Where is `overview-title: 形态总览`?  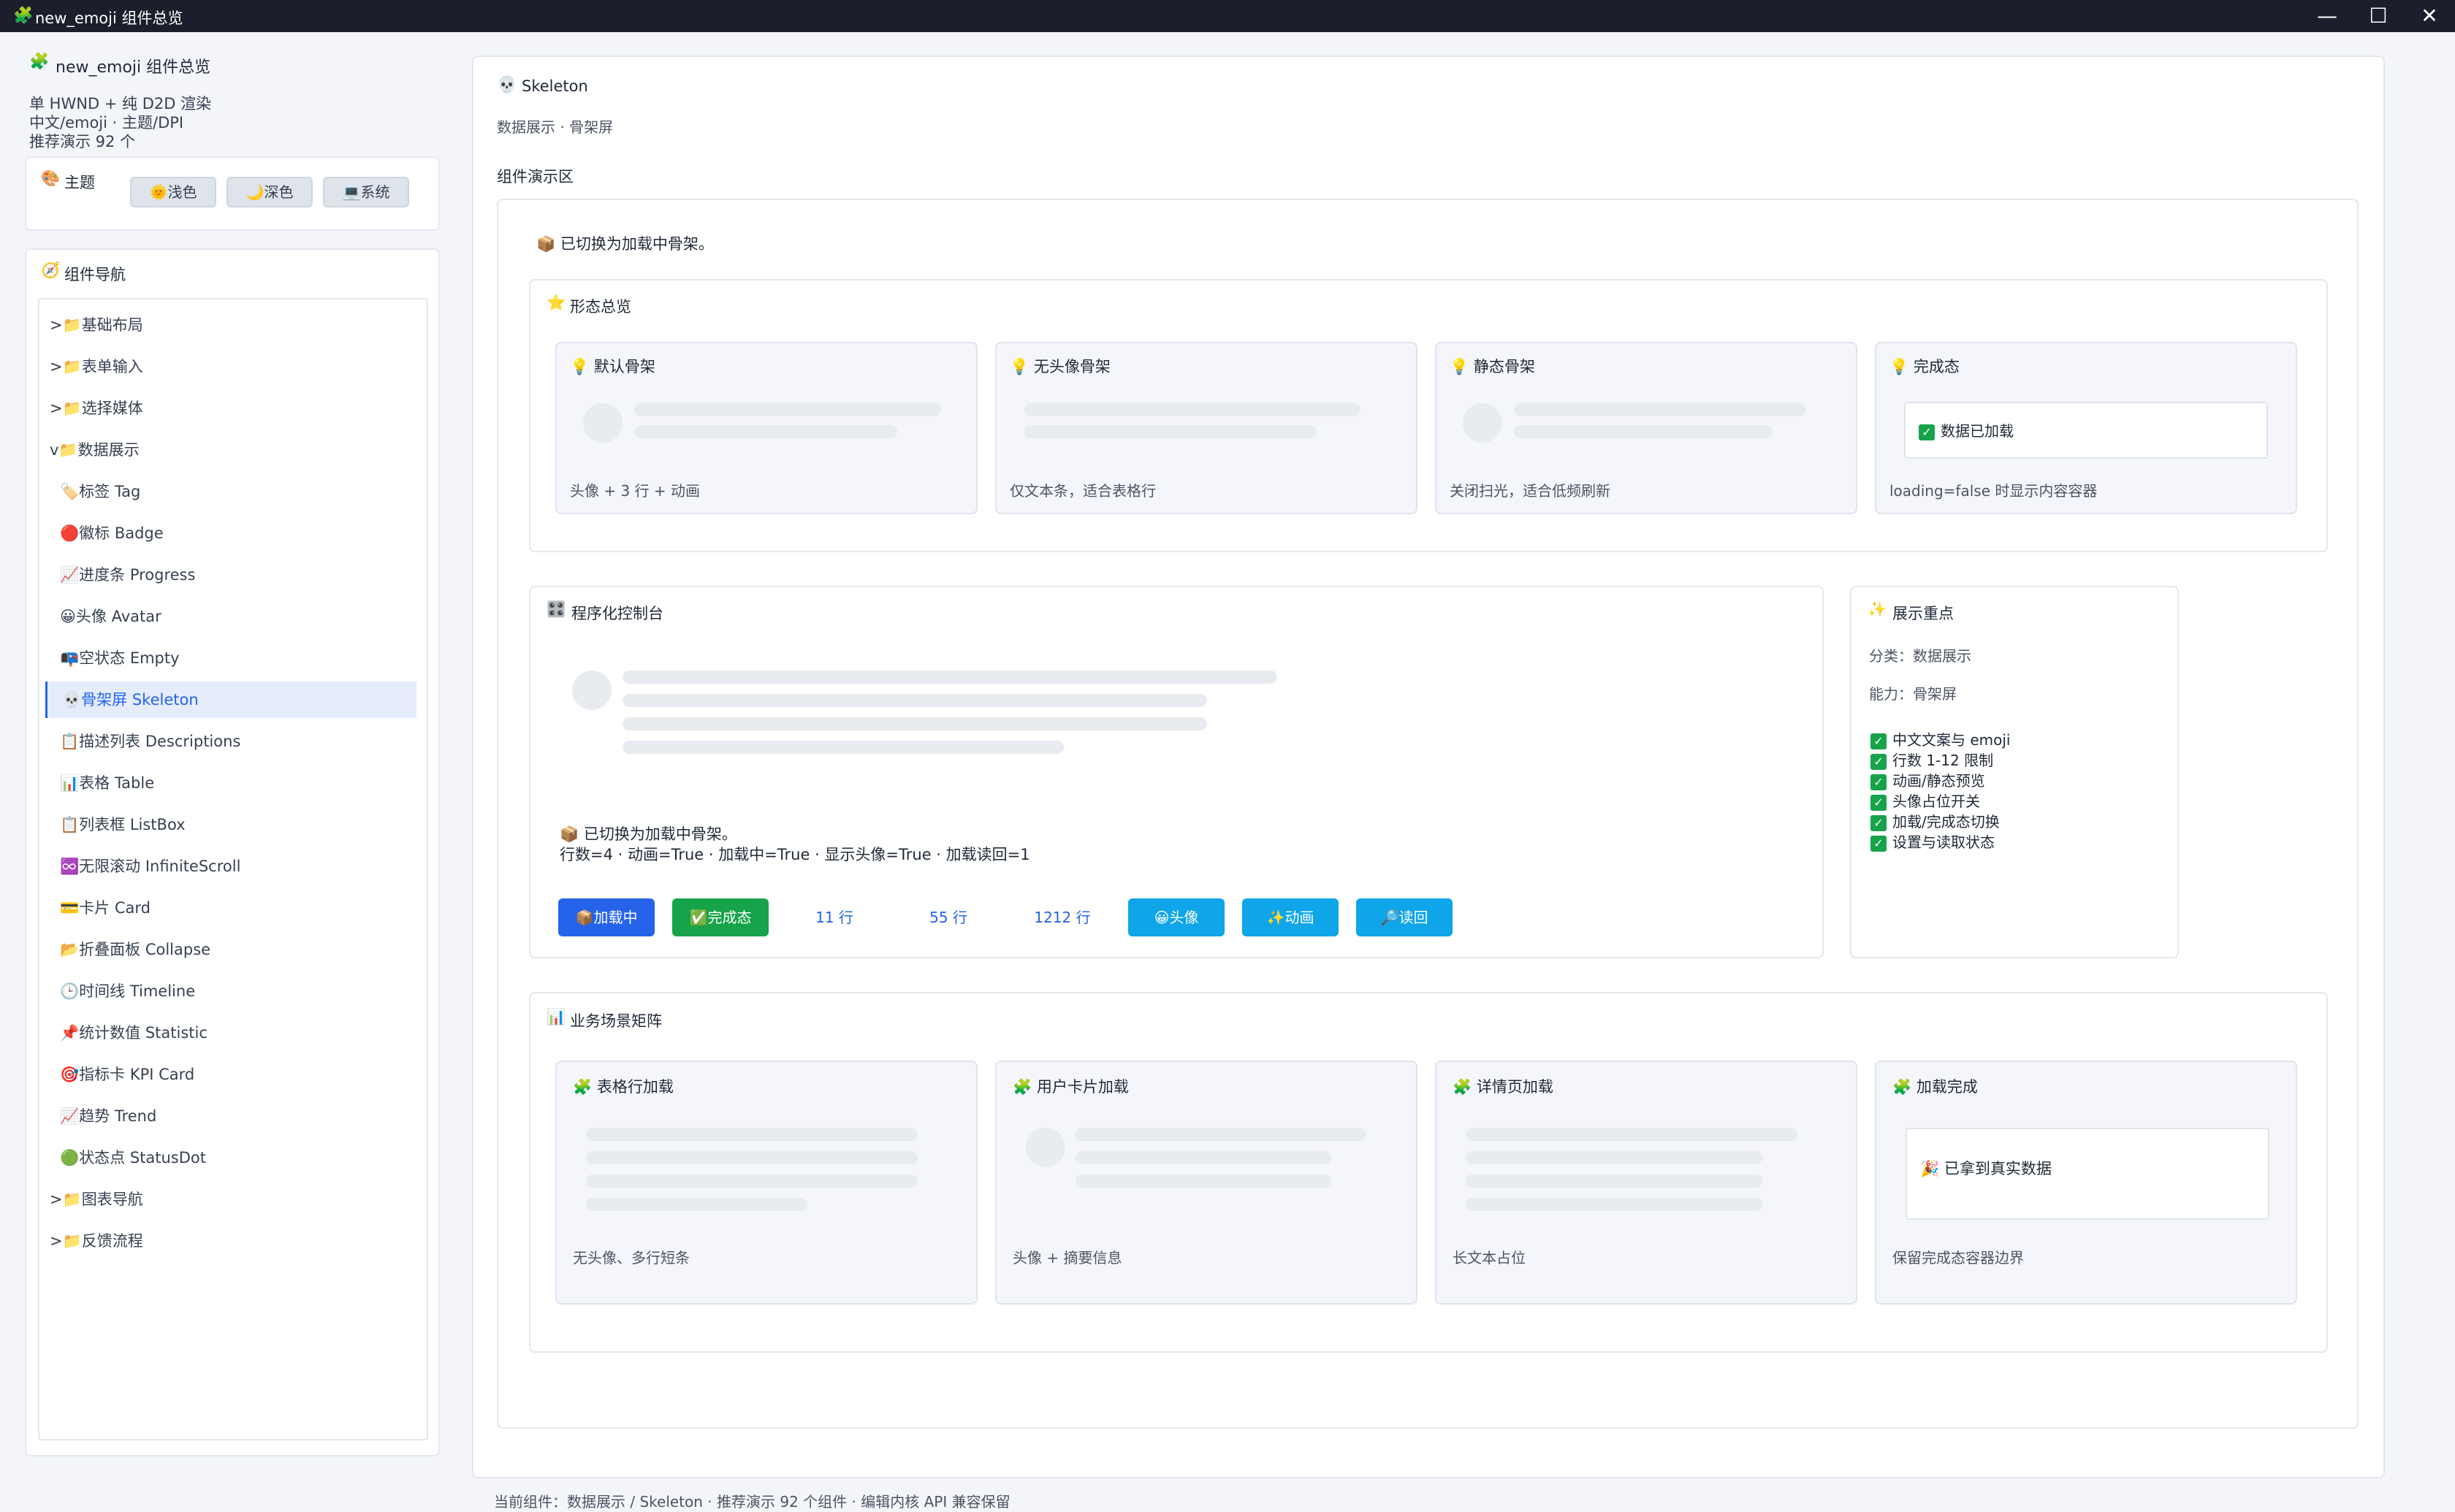
overview-title: 形态总览 is located at coordinates (600, 307).